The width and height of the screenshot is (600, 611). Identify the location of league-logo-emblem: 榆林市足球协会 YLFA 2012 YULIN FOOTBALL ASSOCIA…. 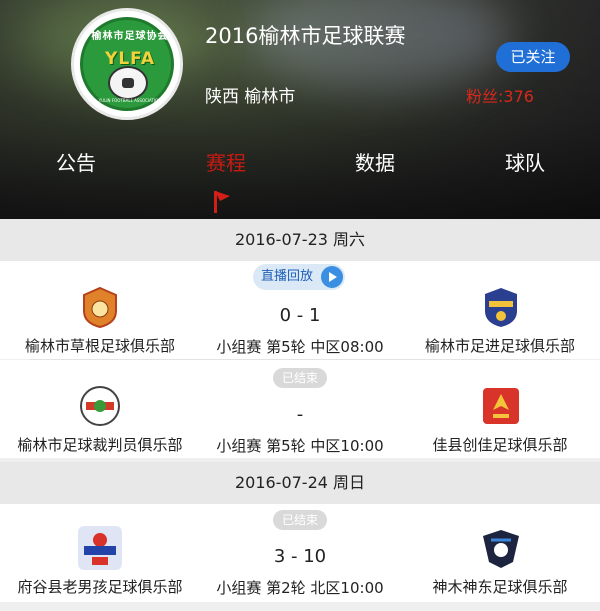
(127, 64).